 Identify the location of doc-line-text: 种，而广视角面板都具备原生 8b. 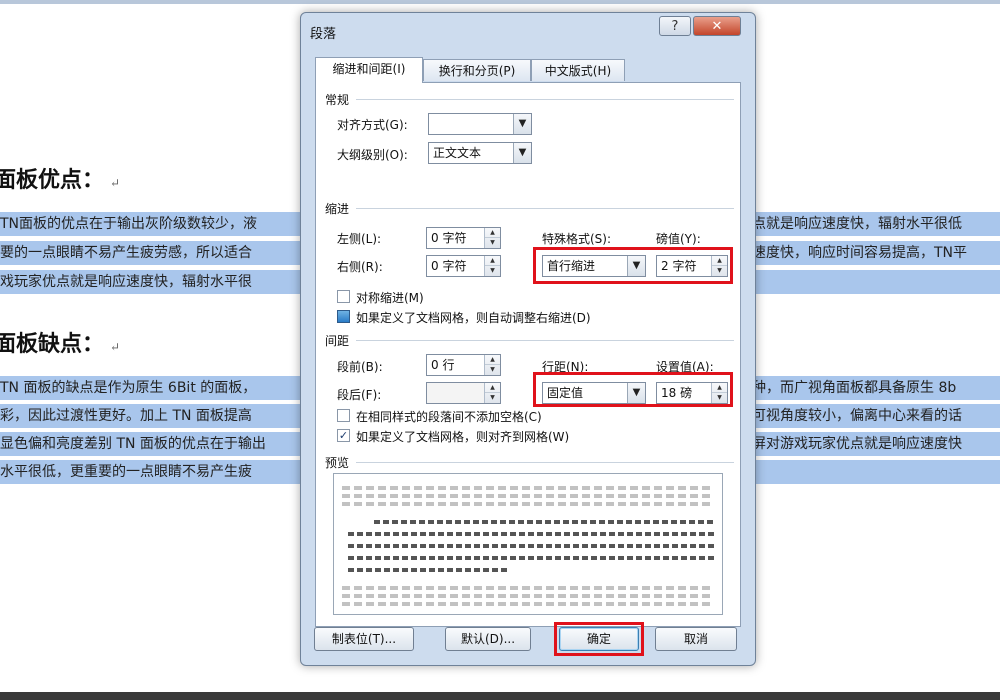
(854, 388).